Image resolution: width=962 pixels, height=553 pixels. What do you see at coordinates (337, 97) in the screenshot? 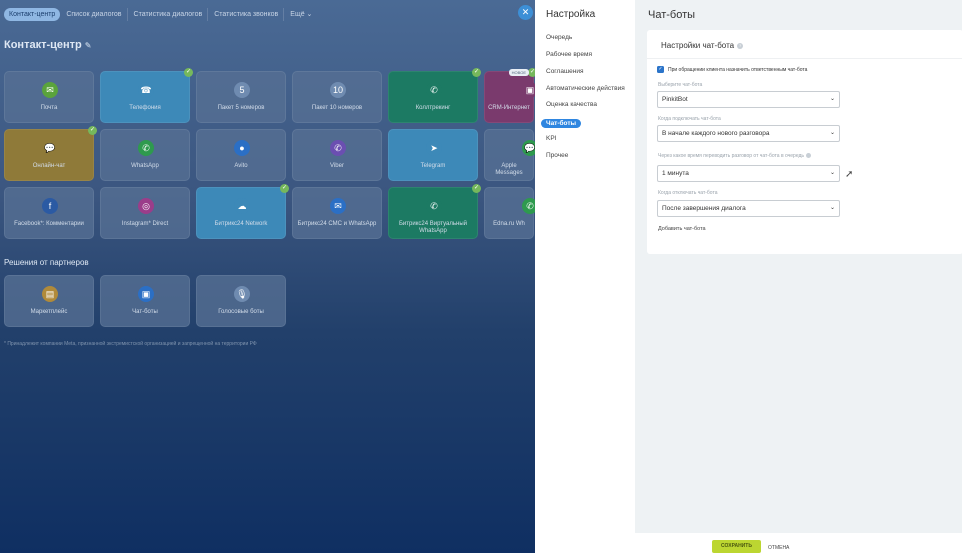
I see `channel-tile: 10 Пакет 10 номеров` at bounding box center [337, 97].